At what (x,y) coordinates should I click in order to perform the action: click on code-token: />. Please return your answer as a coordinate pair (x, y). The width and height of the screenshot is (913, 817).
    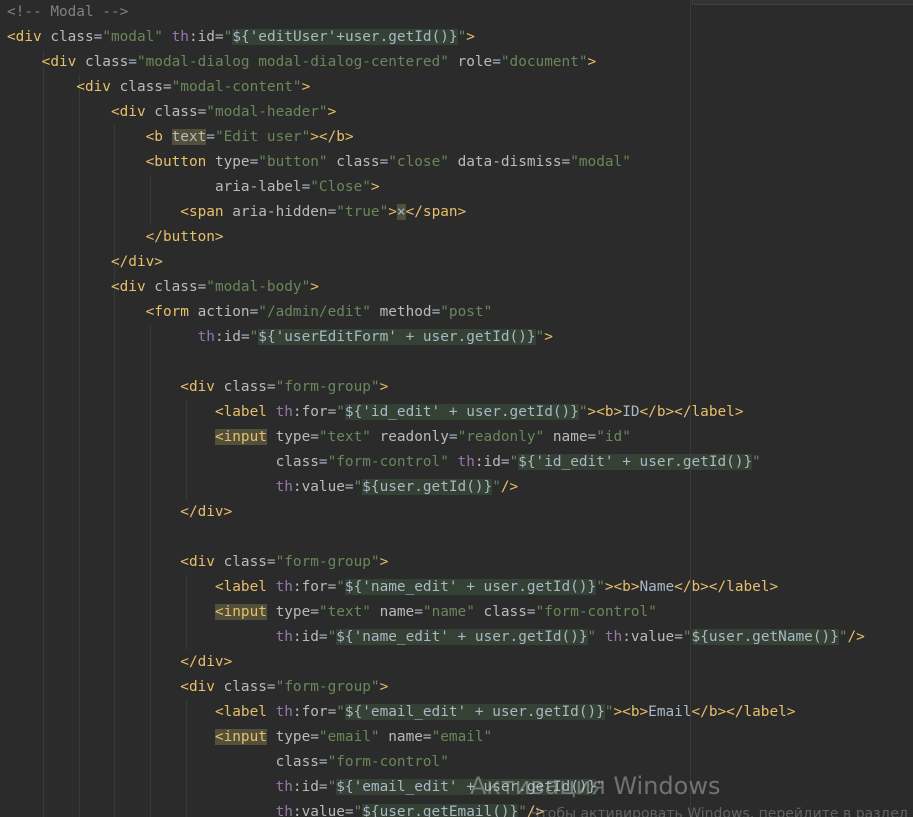
    Looking at the image, I should click on (856, 637).